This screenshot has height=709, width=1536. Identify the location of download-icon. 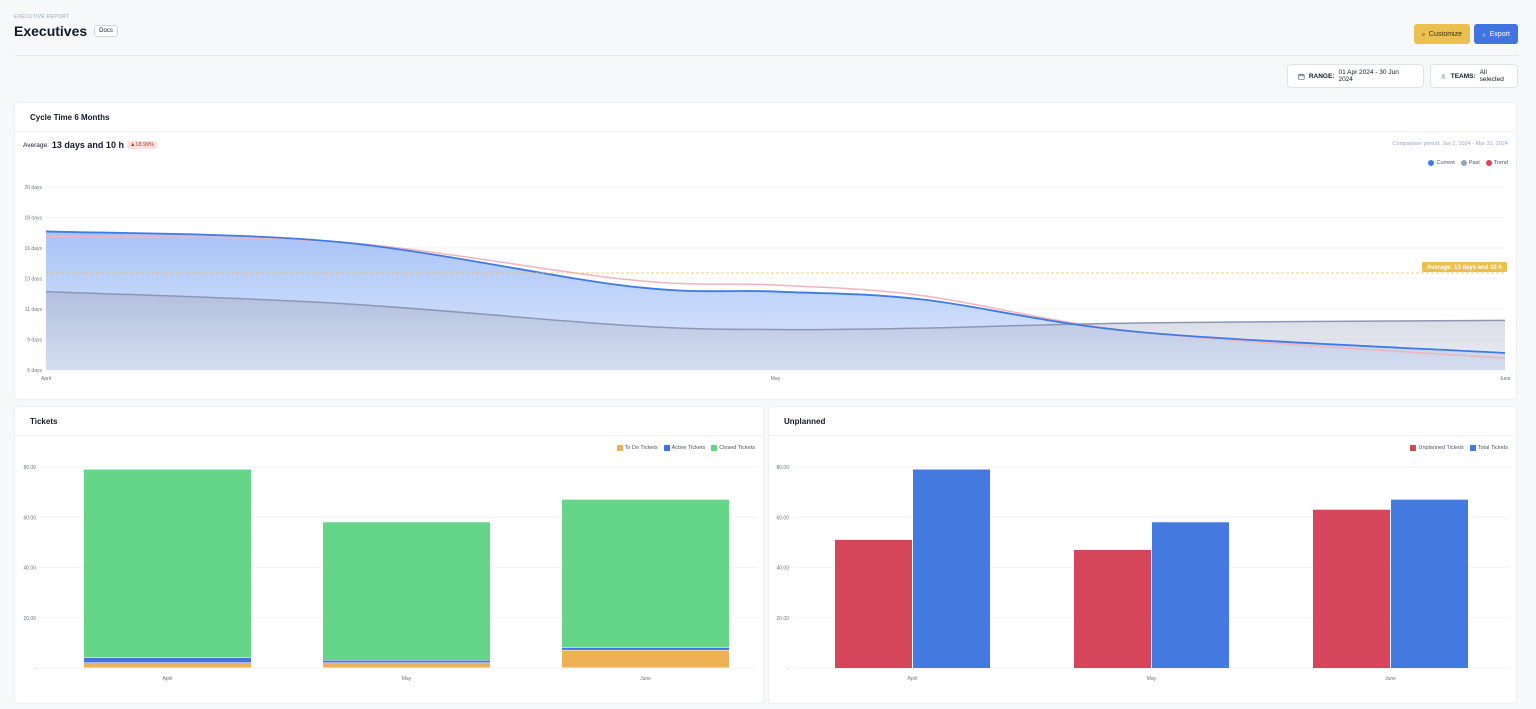
(1484, 34).